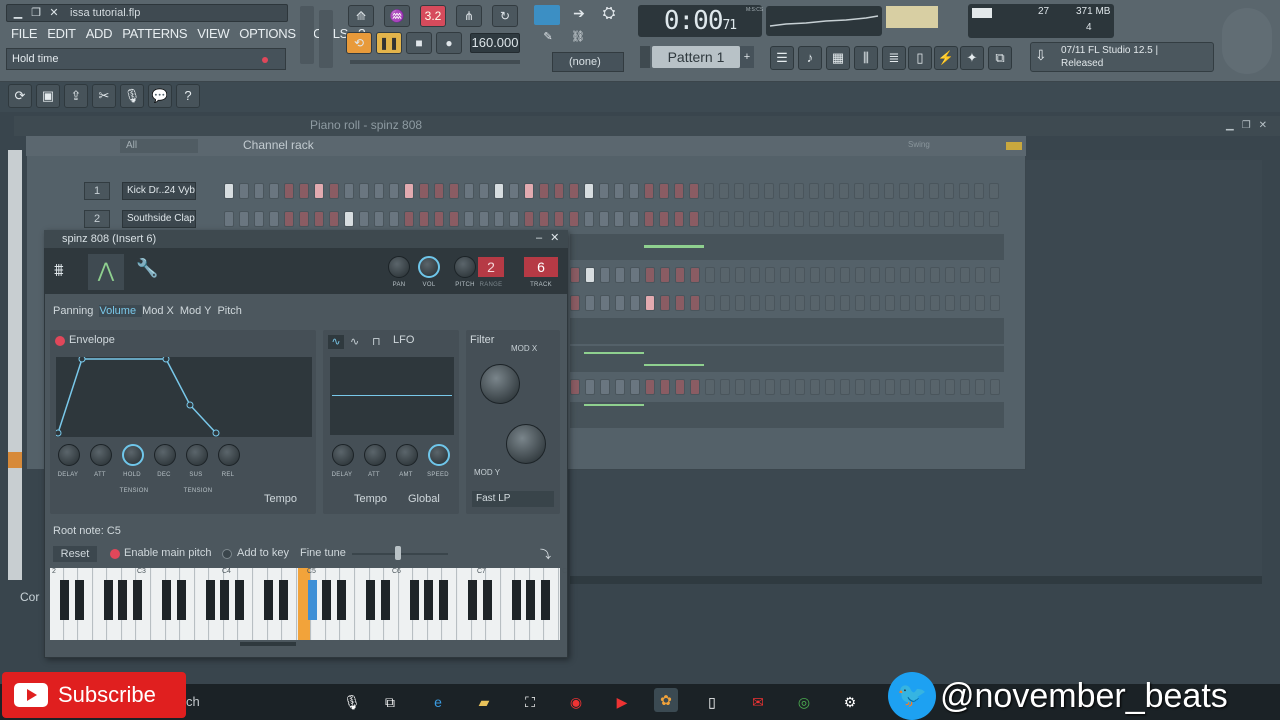  Describe the element at coordinates (61, 34) in the screenshot. I see `menu-edit: EDIT` at that location.